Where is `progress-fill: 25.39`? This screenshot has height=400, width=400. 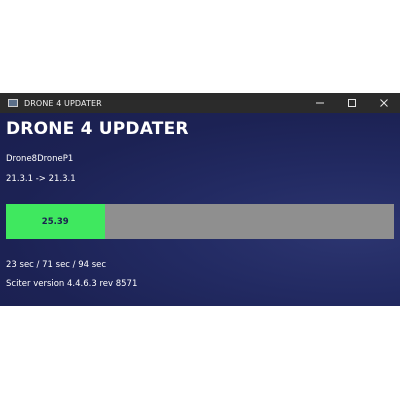 progress-fill: 25.39 is located at coordinates (55, 221).